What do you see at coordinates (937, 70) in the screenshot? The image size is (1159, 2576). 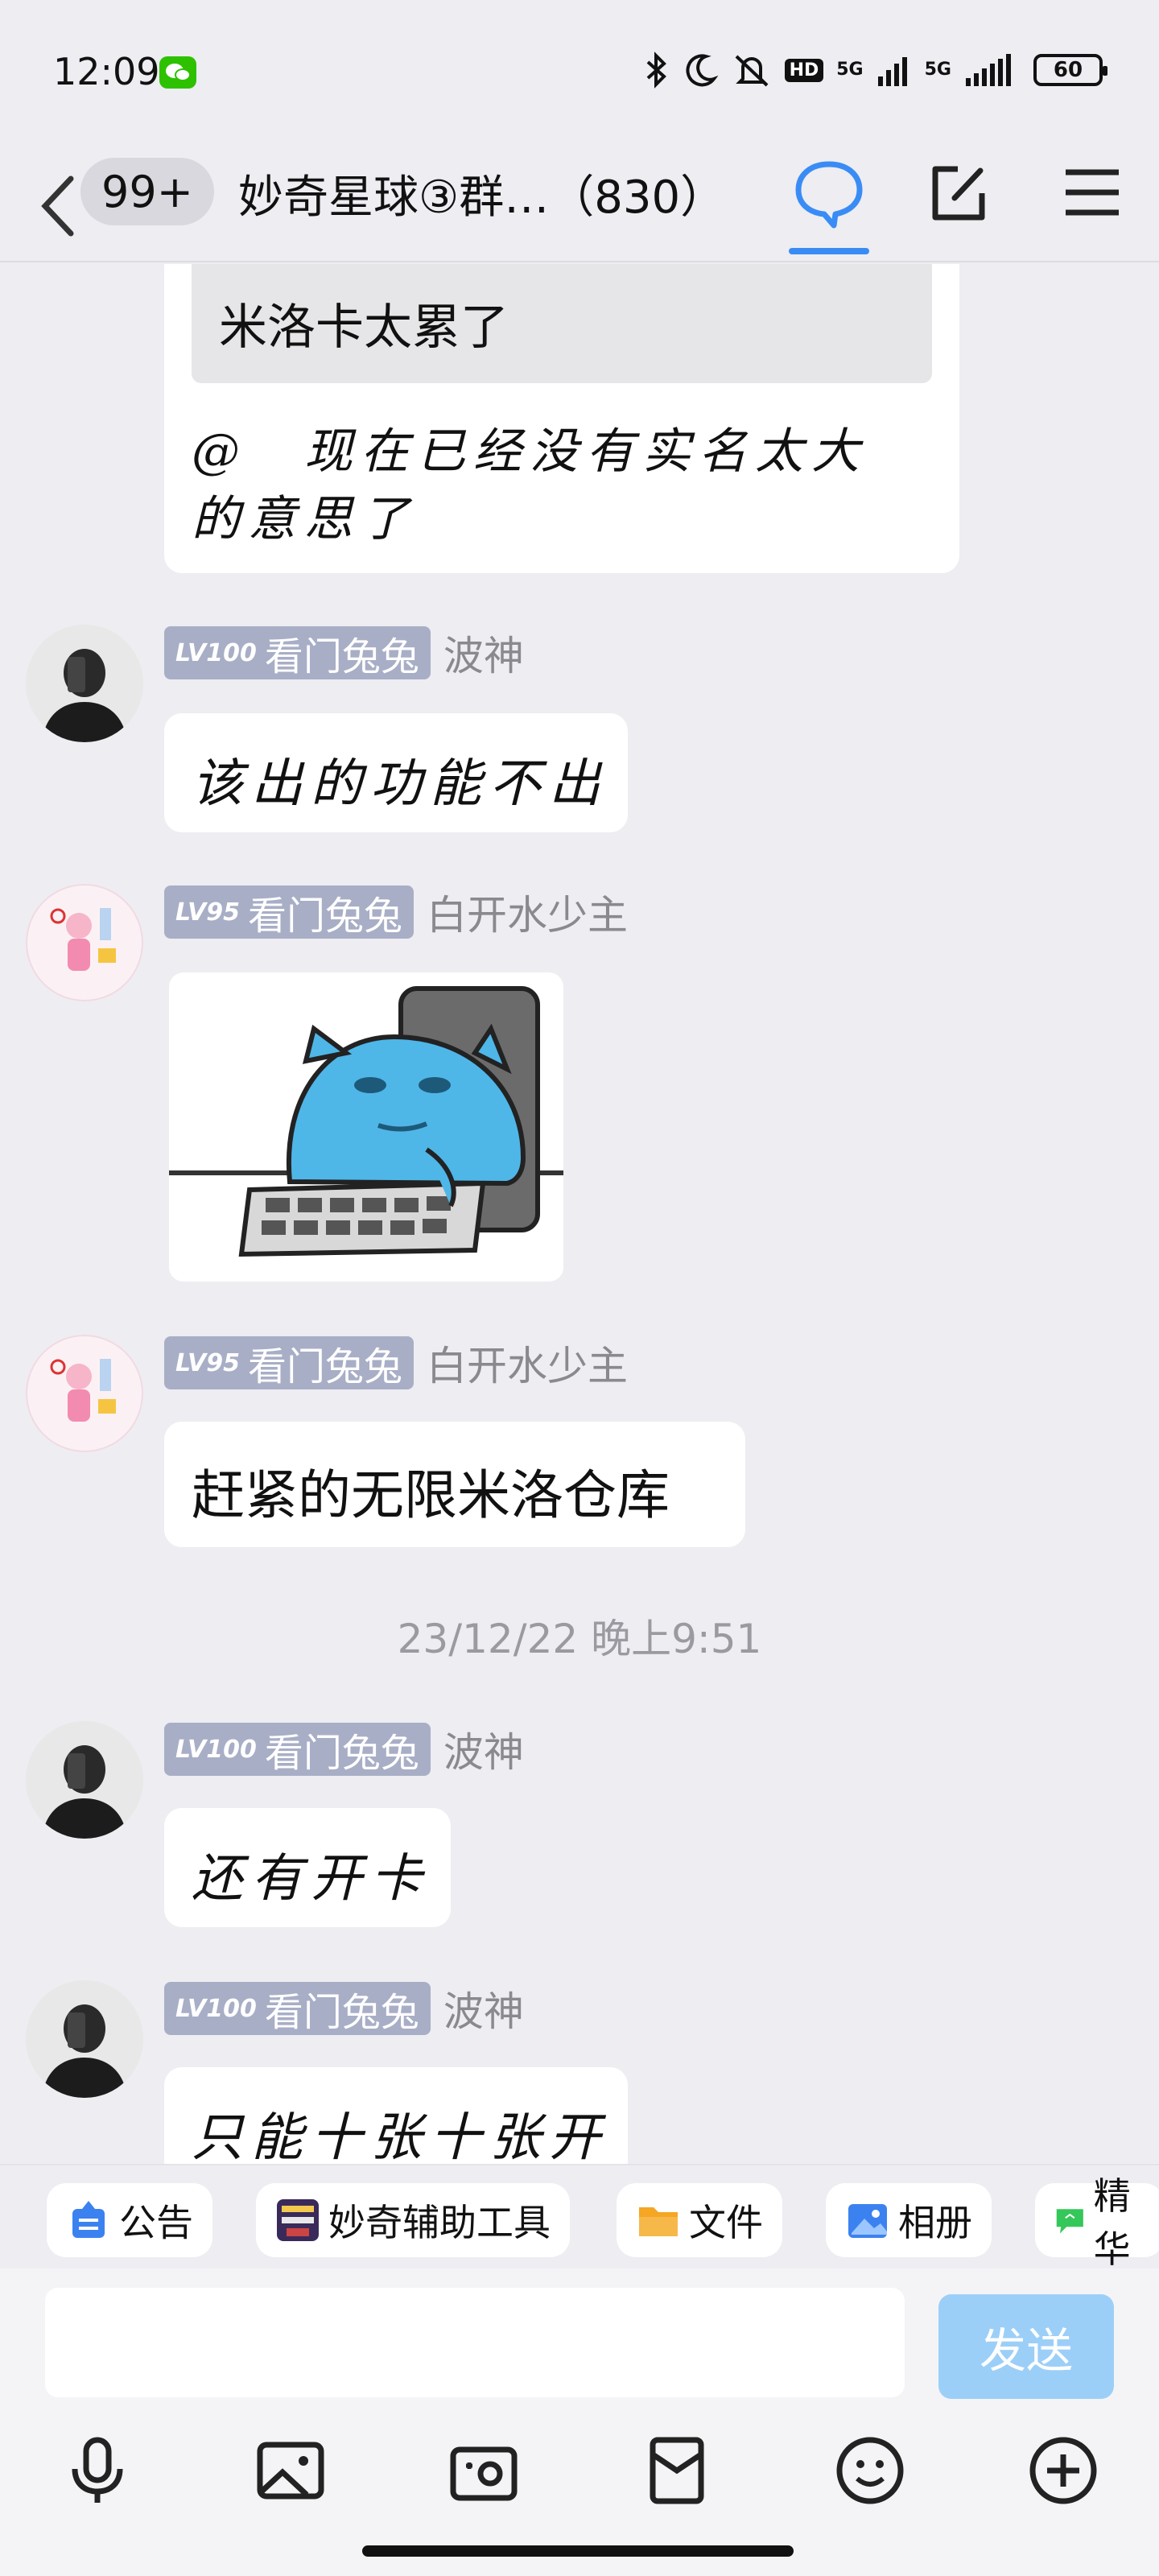 I see `network-label-2: 5G` at bounding box center [937, 70].